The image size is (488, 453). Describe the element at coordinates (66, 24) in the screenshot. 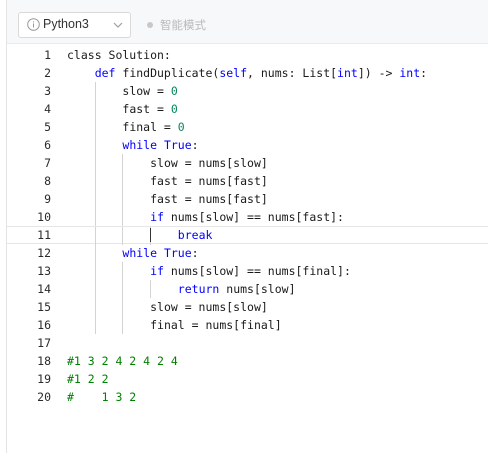

I see `language-label: Python3` at that location.